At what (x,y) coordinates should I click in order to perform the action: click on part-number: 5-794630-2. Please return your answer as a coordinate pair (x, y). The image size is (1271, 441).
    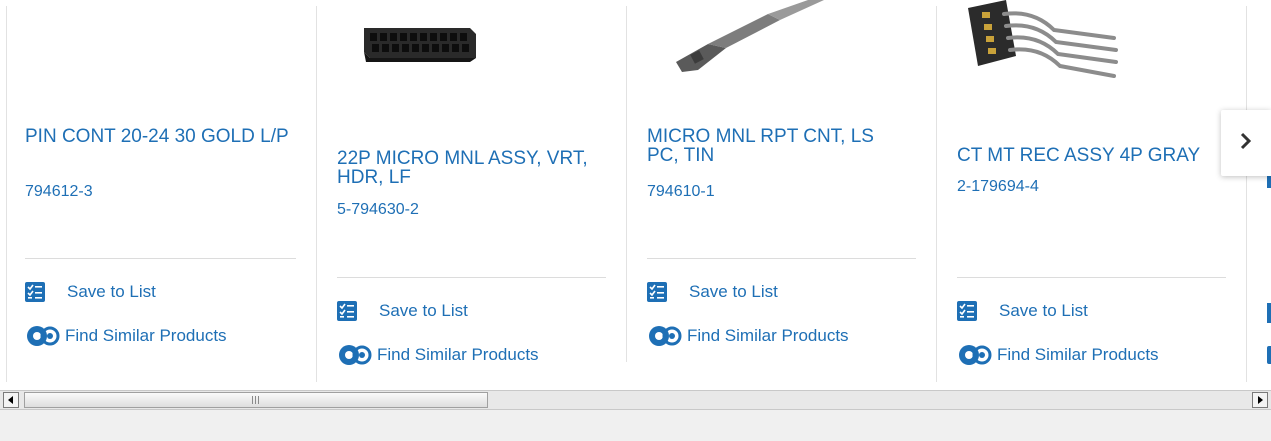
    Looking at the image, I should click on (378, 210).